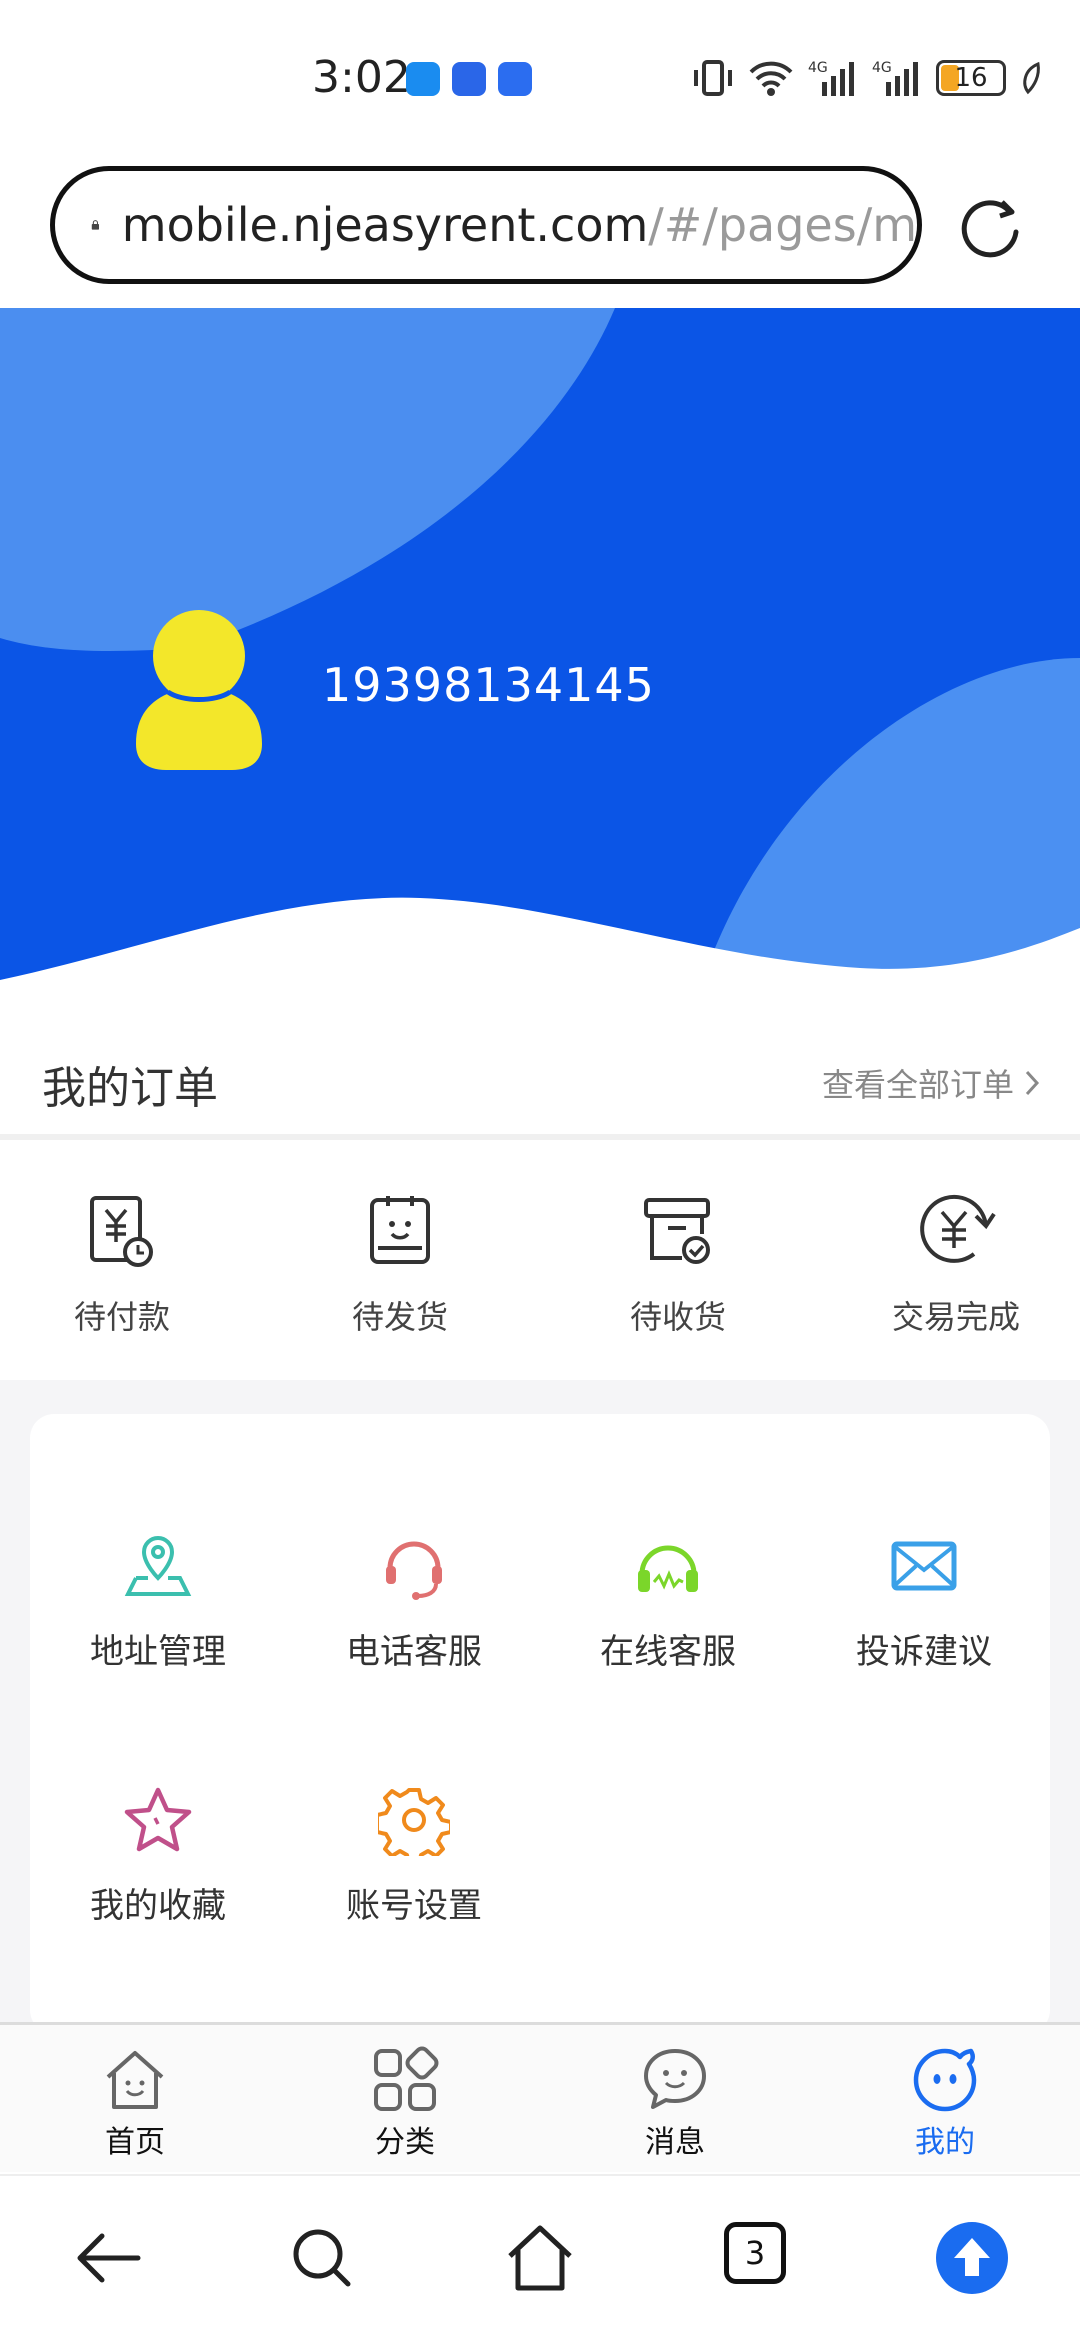  What do you see at coordinates (668, 1652) in the screenshot?
I see `online-service-label: 在线客服` at bounding box center [668, 1652].